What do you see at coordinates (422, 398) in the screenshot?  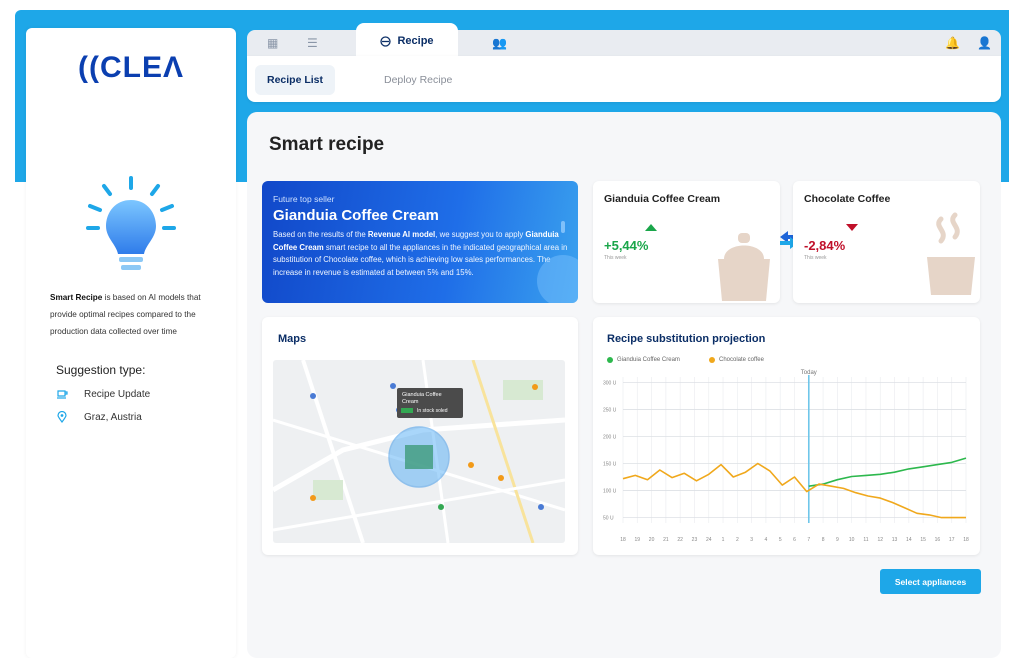 I see `map-popup-title: Gianduia Coffee Cream` at bounding box center [422, 398].